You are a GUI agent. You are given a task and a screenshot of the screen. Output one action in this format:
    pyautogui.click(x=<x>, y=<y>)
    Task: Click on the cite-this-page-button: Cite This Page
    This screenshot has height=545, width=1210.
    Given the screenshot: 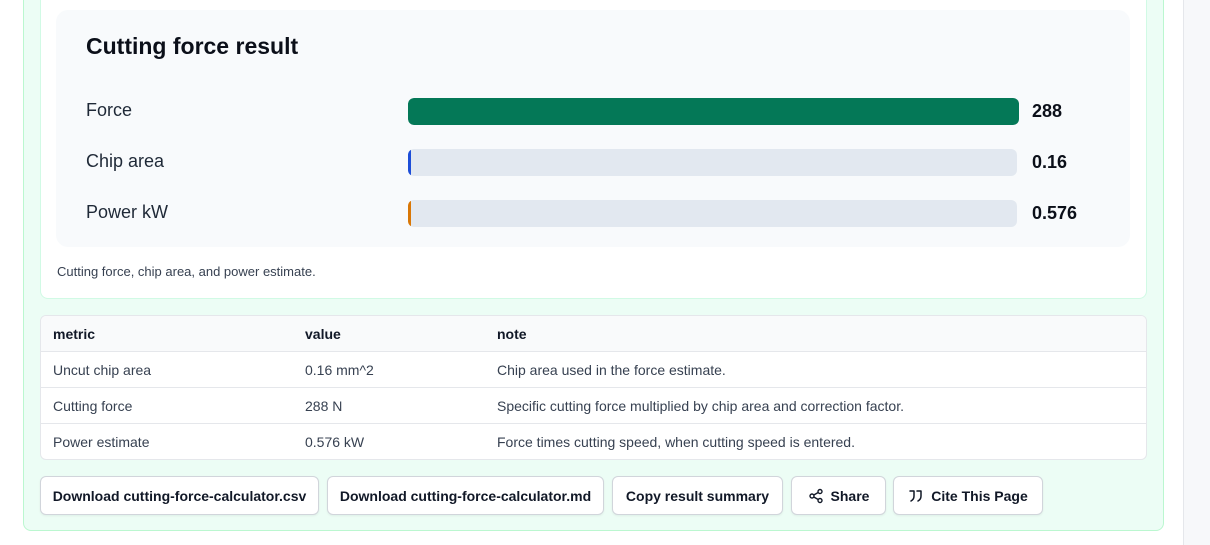 What is the action you would take?
    pyautogui.click(x=968, y=495)
    